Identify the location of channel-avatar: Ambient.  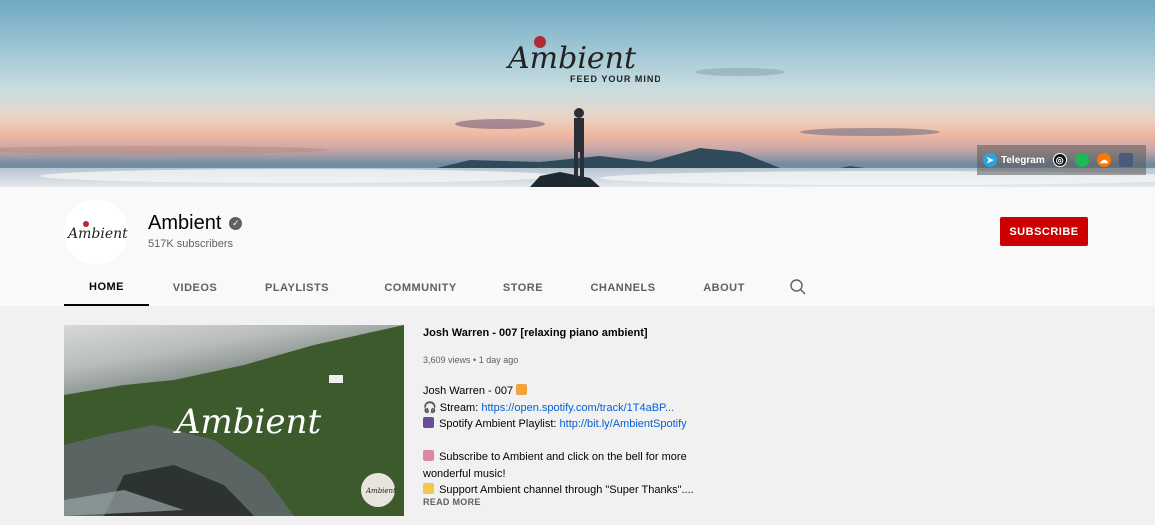
(96, 232).